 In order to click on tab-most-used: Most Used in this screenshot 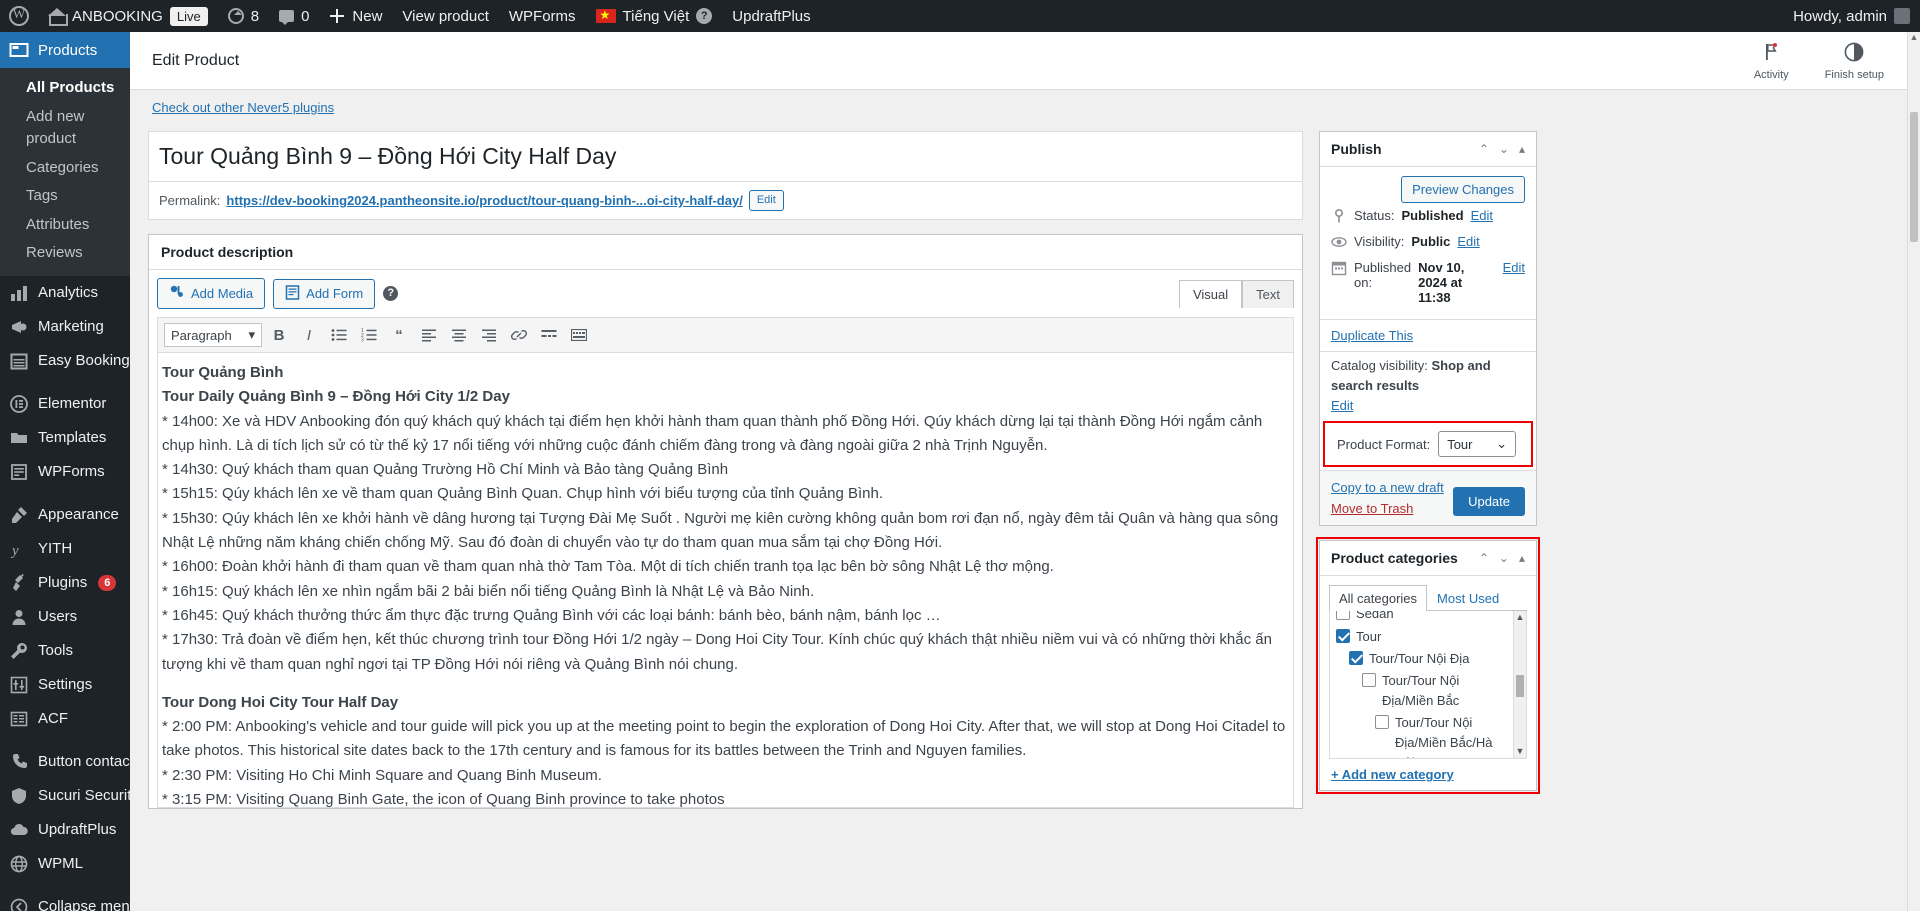, I will do `click(1468, 598)`.